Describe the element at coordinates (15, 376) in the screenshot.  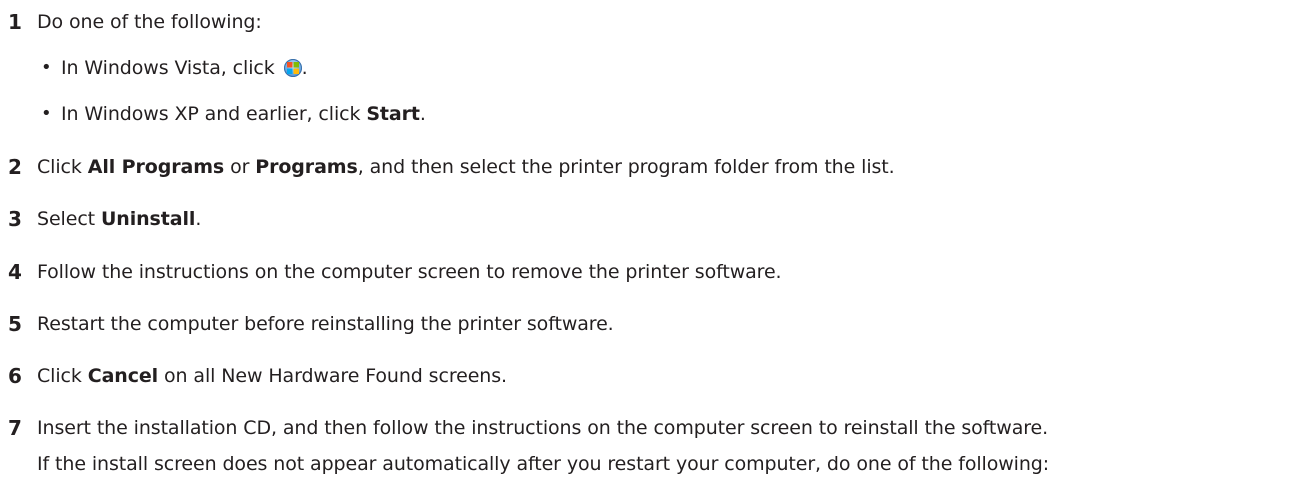
I see `step-number: 6` at that location.